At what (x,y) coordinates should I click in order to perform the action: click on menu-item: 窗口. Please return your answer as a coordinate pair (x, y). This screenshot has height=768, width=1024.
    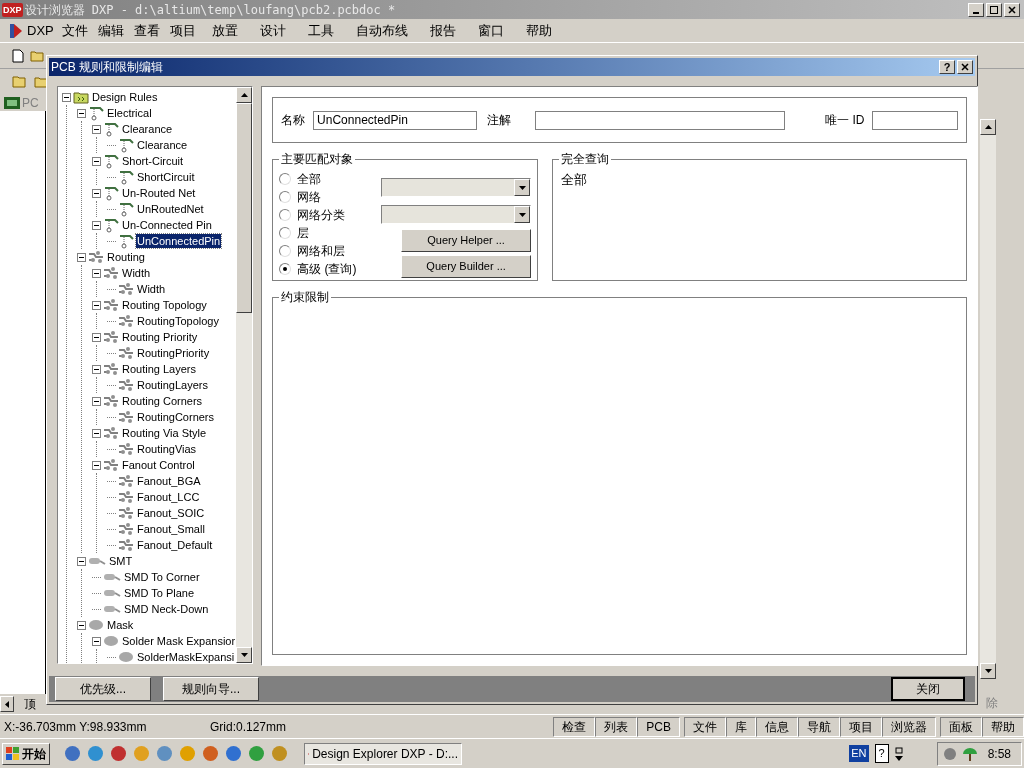
    Looking at the image, I should click on (490, 30).